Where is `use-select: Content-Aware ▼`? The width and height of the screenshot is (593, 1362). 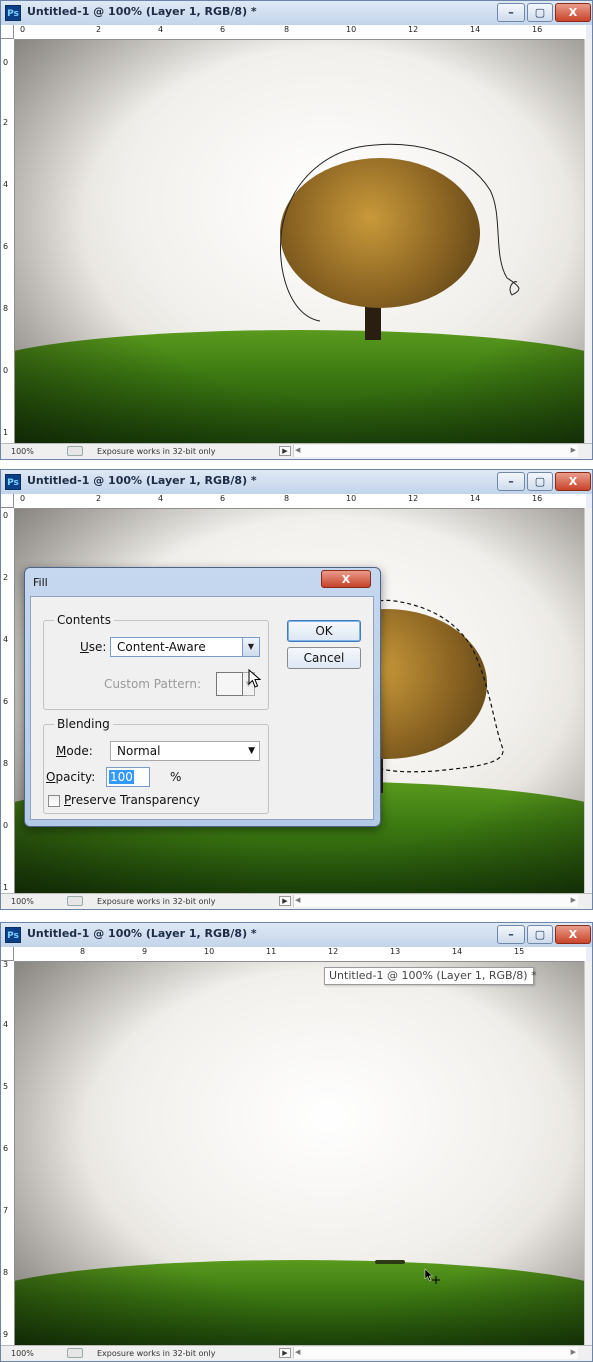 use-select: Content-Aware ▼ is located at coordinates (185, 647).